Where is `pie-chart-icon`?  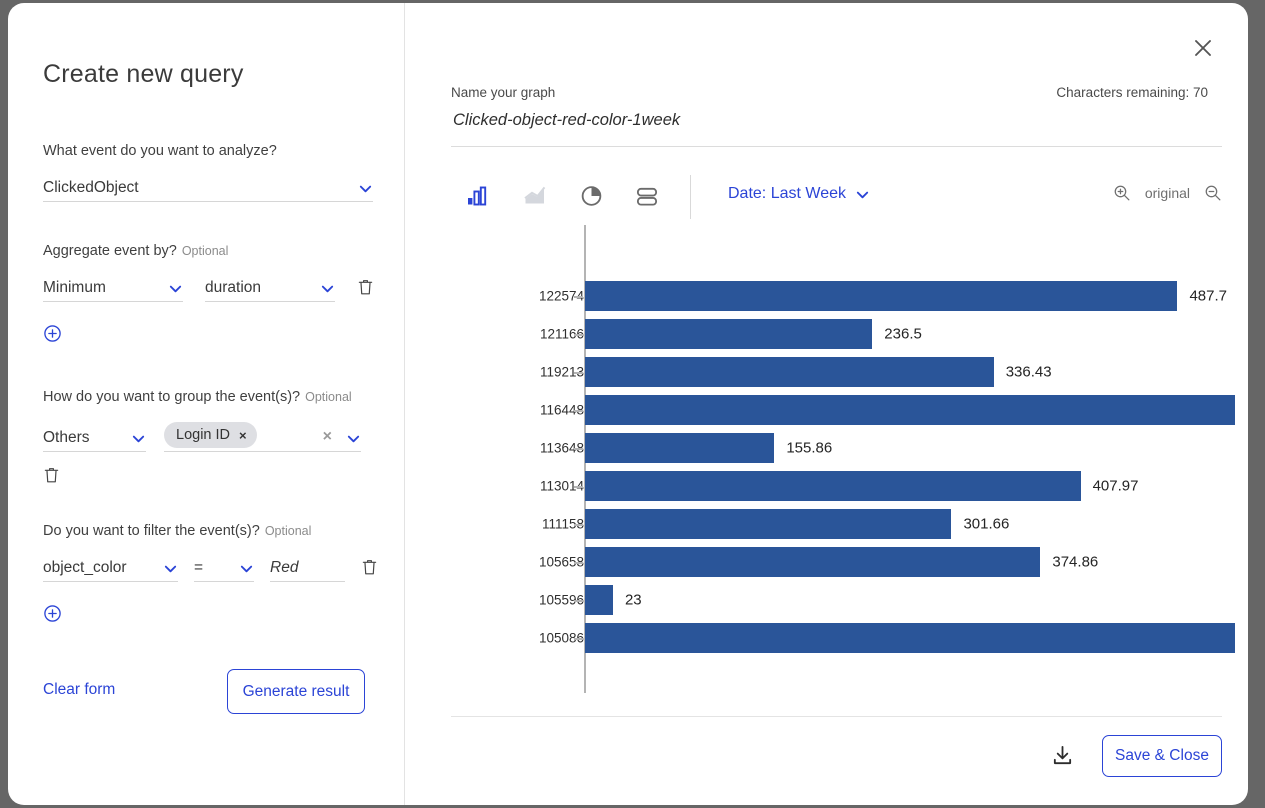
pie-chart-icon is located at coordinates (591, 196).